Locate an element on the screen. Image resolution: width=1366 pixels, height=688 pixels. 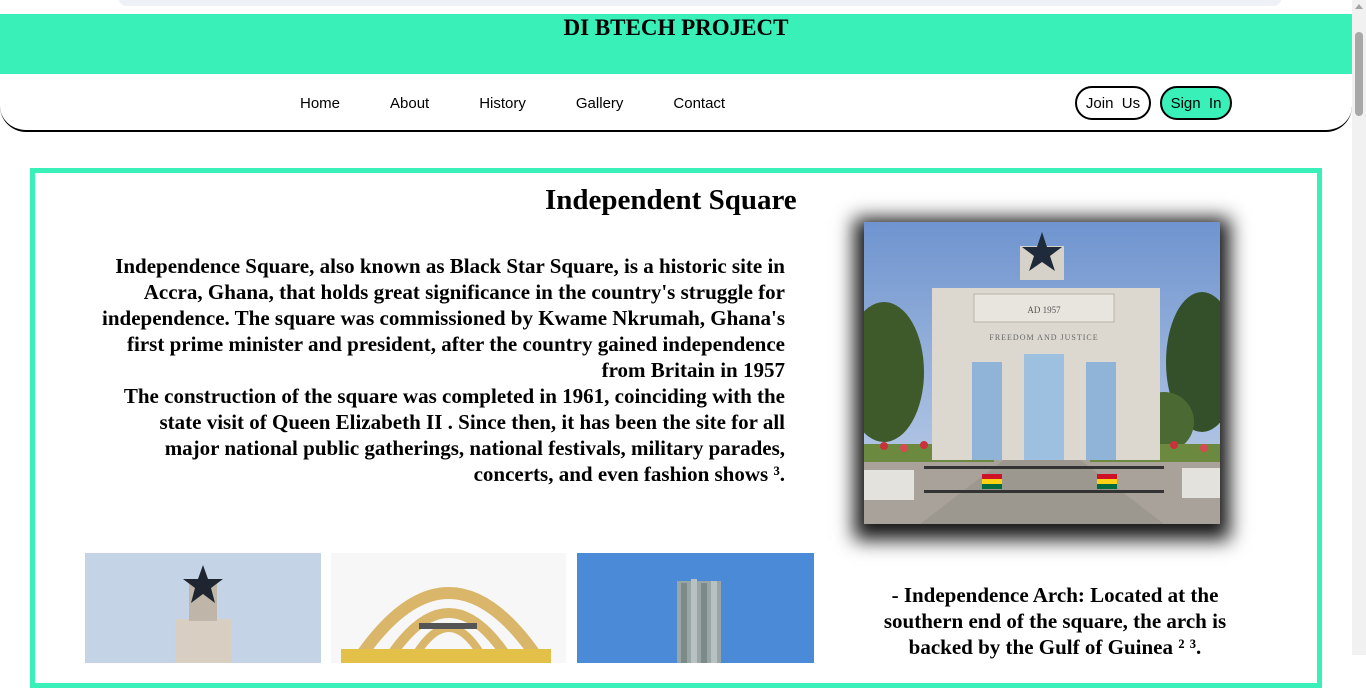
address-bar-edge is located at coordinates (700, 3).